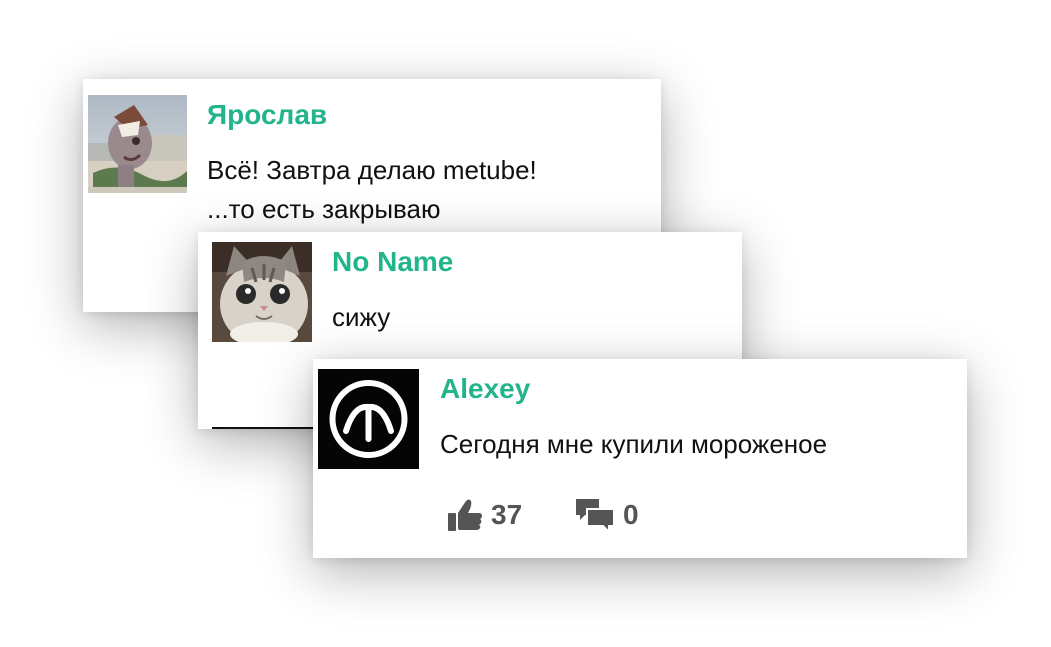 The width and height of the screenshot is (1051, 647). What do you see at coordinates (507, 514) in the screenshot?
I see `like-count: 37` at bounding box center [507, 514].